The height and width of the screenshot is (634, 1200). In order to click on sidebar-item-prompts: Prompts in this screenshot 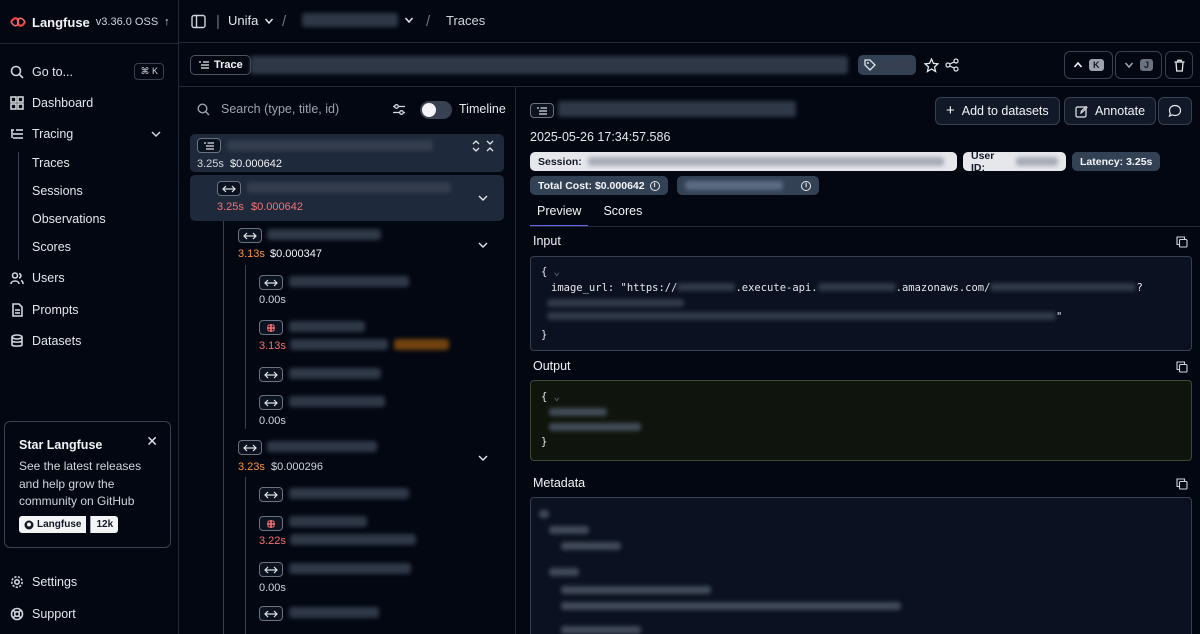, I will do `click(44, 310)`.